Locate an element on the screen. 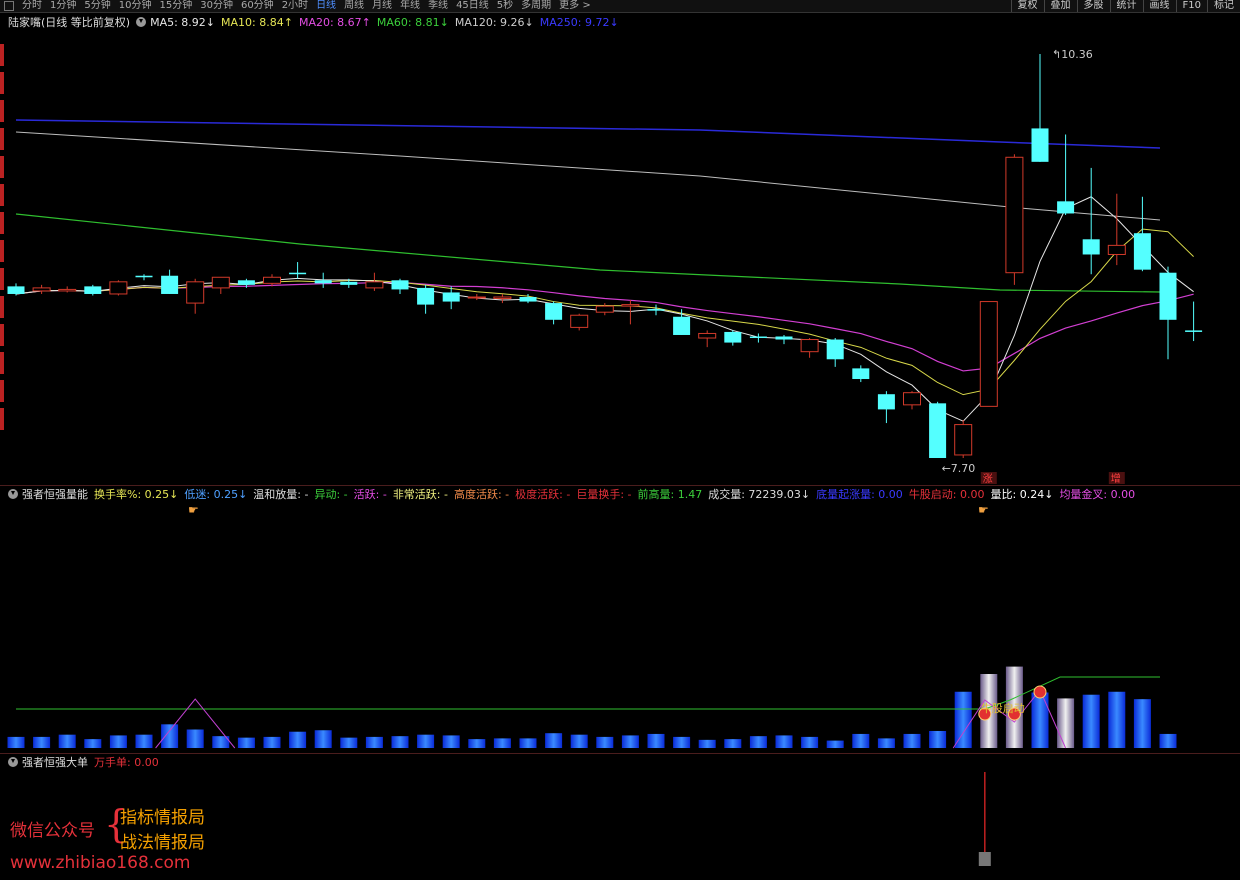  volume-indicator-title: 强者恒强量能 is located at coordinates (55, 494).